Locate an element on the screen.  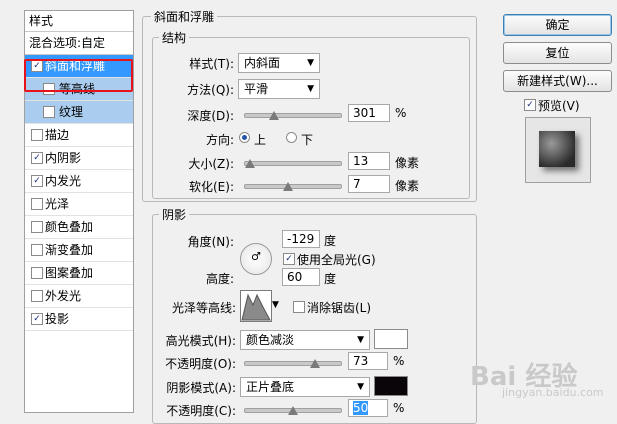
style-item: ✓ 内发光 is located at coordinates (79, 181).